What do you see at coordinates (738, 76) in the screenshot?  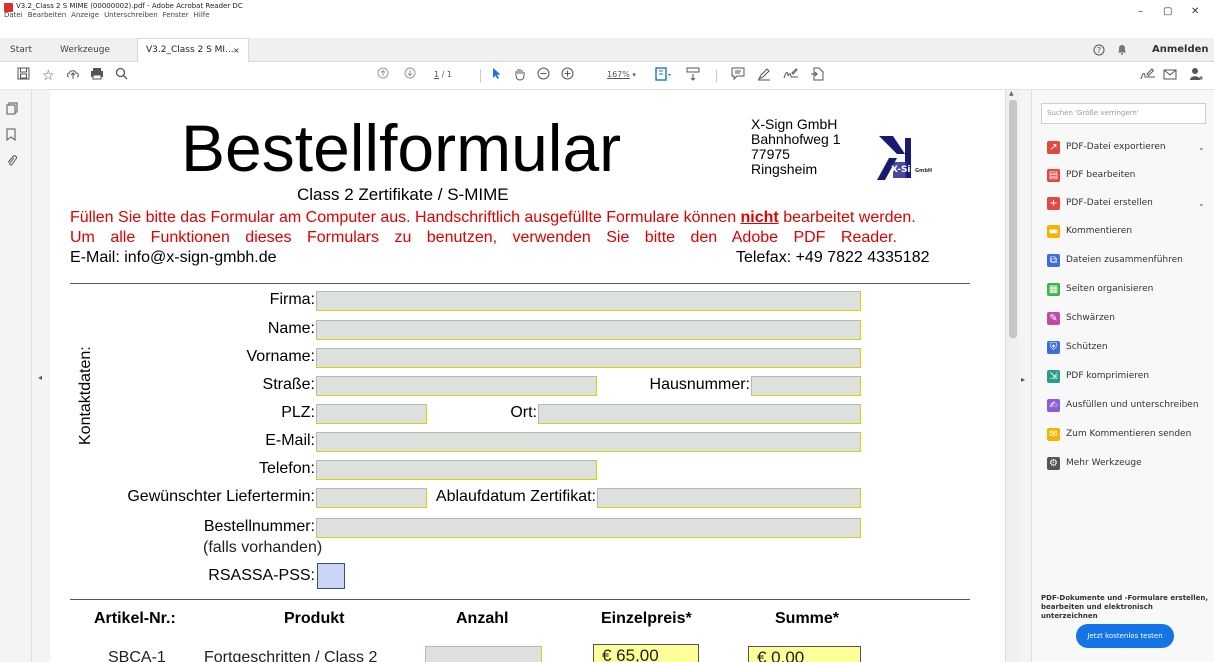 I see `comment-icon` at bounding box center [738, 76].